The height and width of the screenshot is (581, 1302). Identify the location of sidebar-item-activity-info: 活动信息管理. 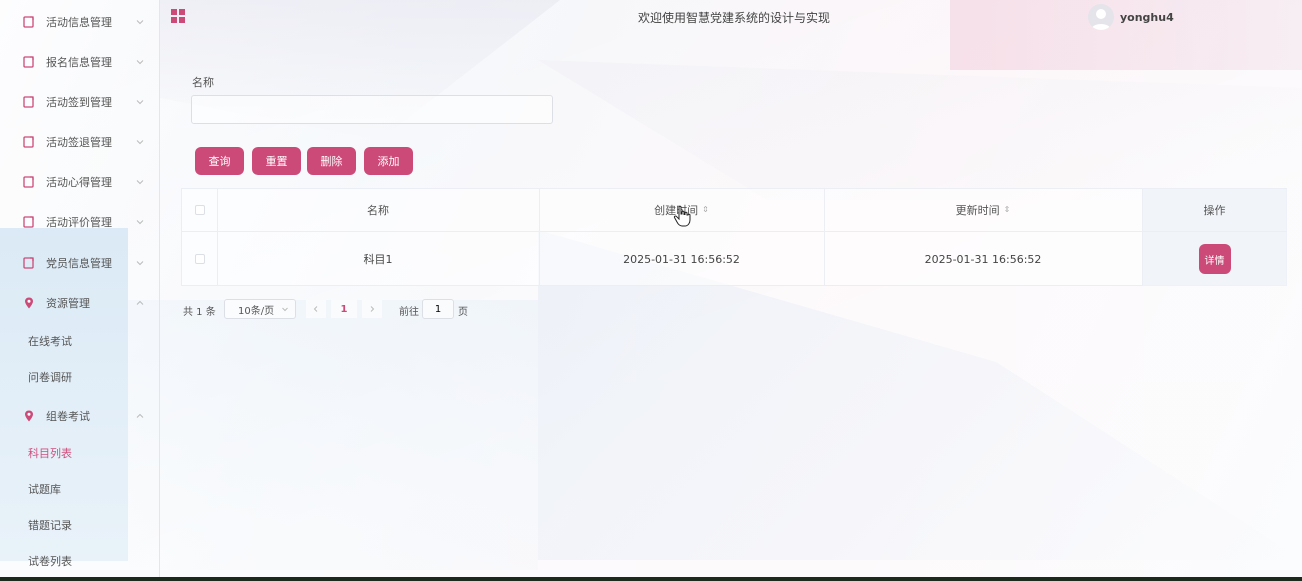
(80, 22).